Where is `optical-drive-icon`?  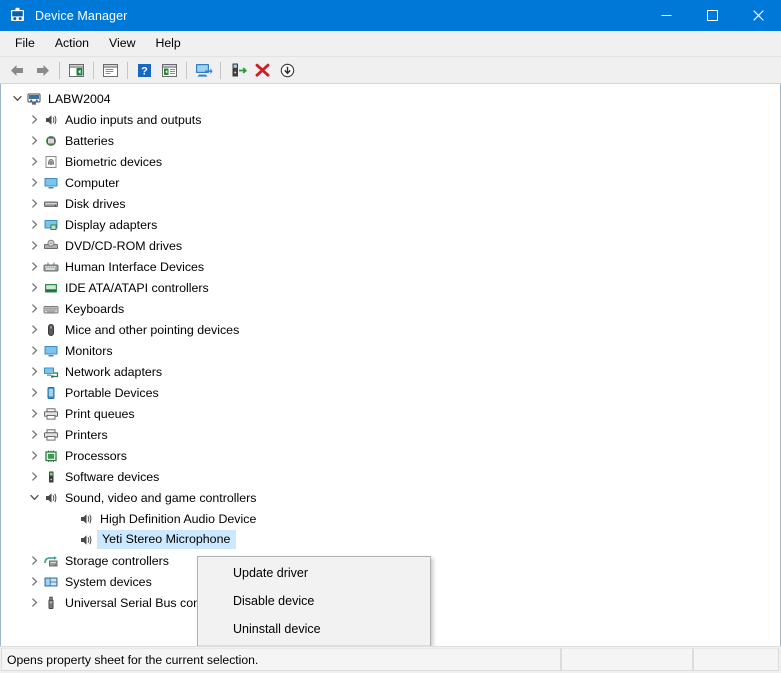
optical-drive-icon is located at coordinates (51, 246).